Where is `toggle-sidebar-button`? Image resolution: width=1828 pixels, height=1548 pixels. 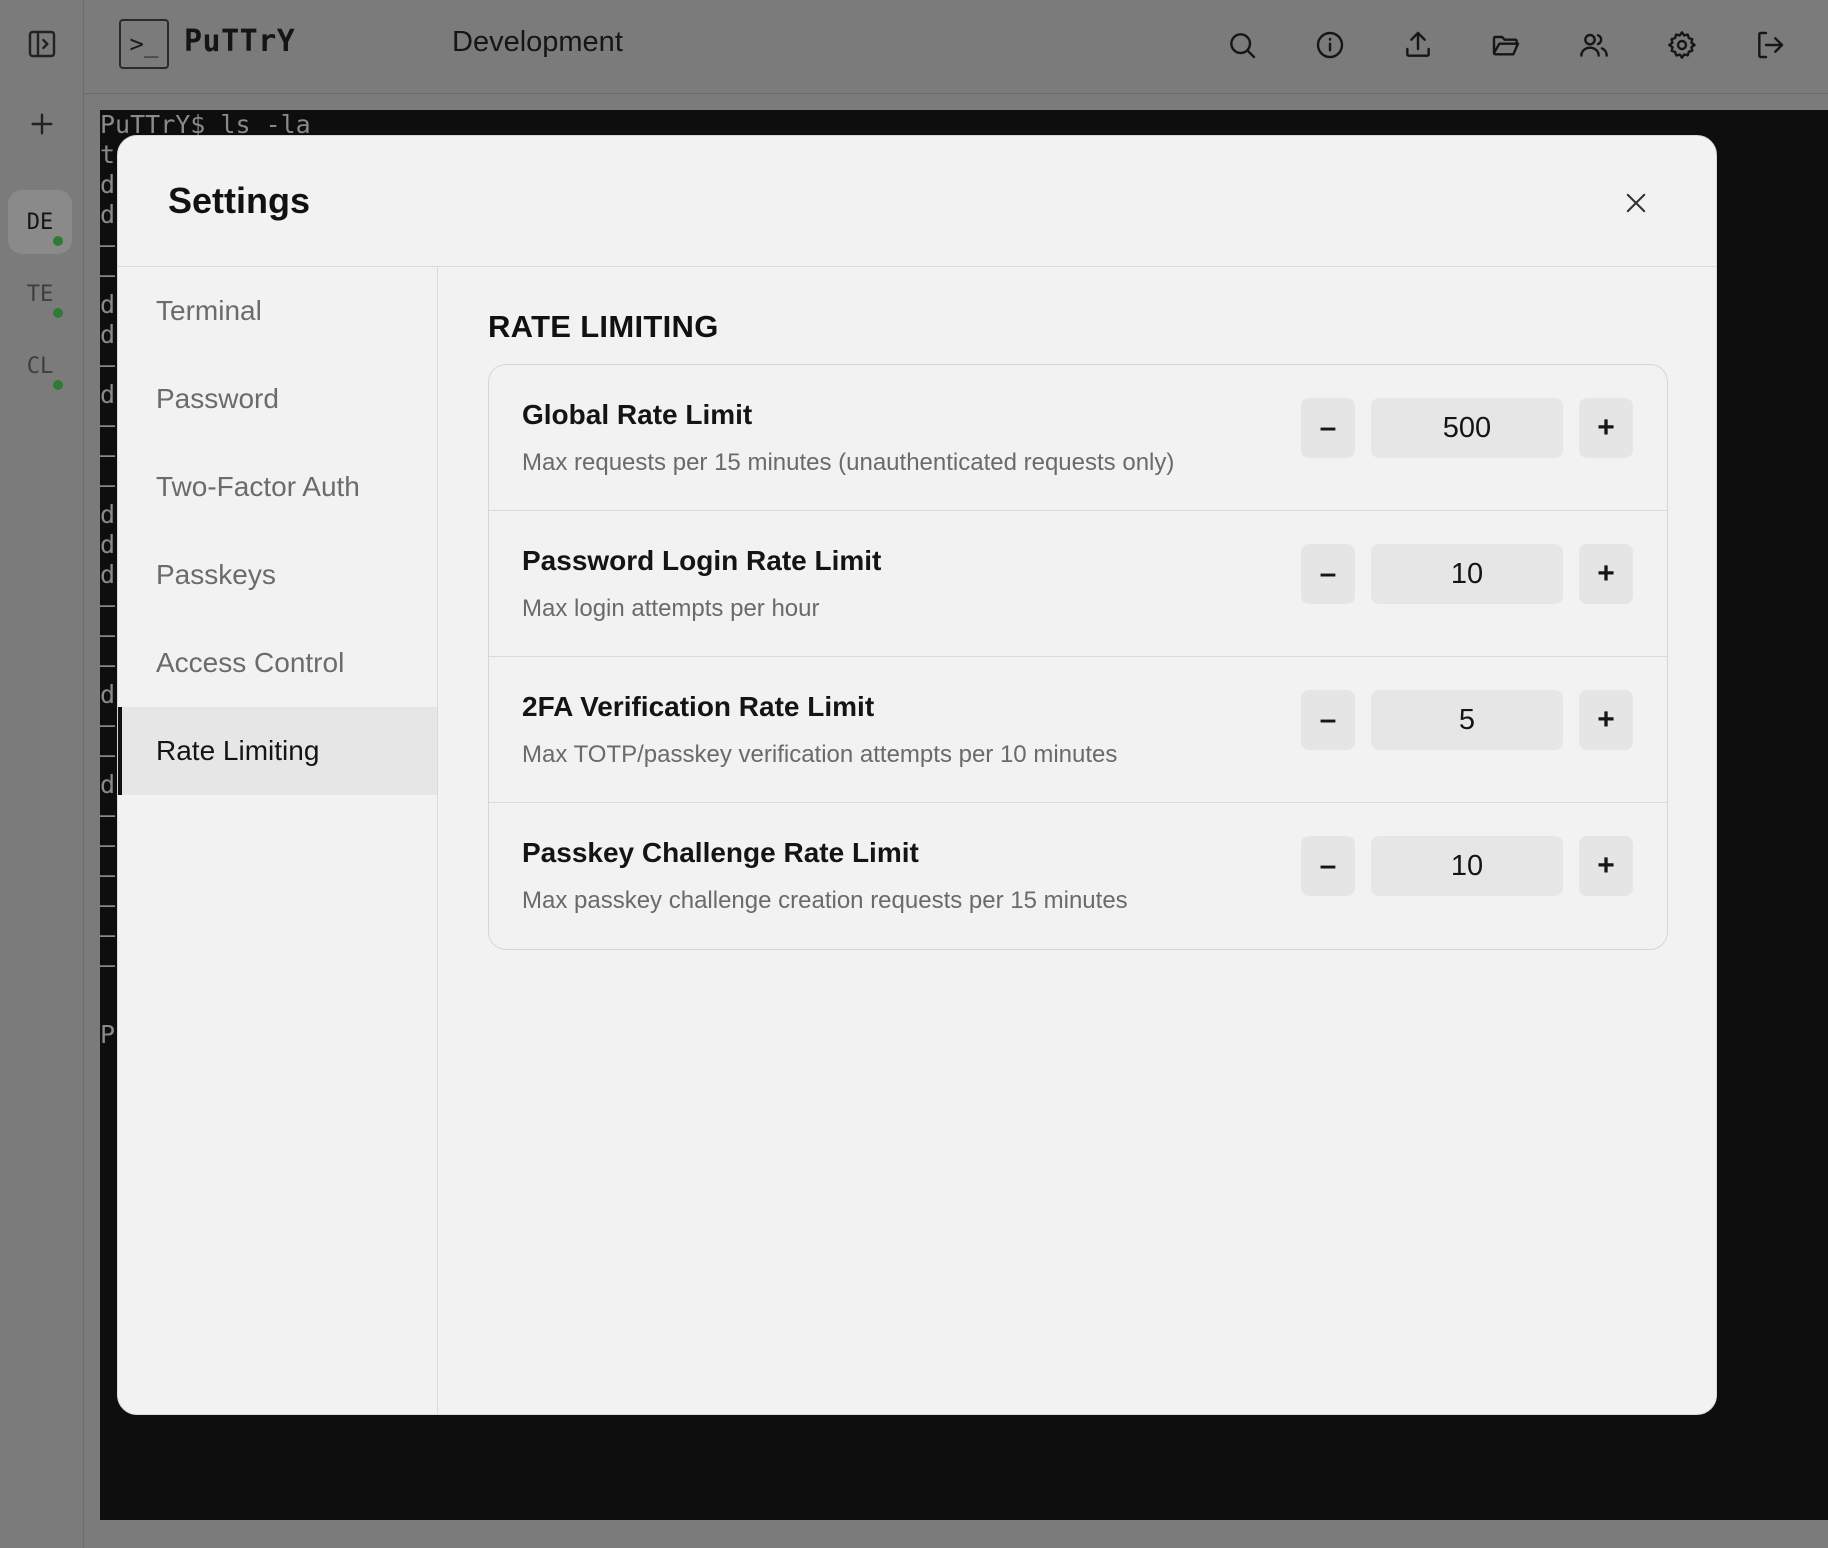 toggle-sidebar-button is located at coordinates (42, 44).